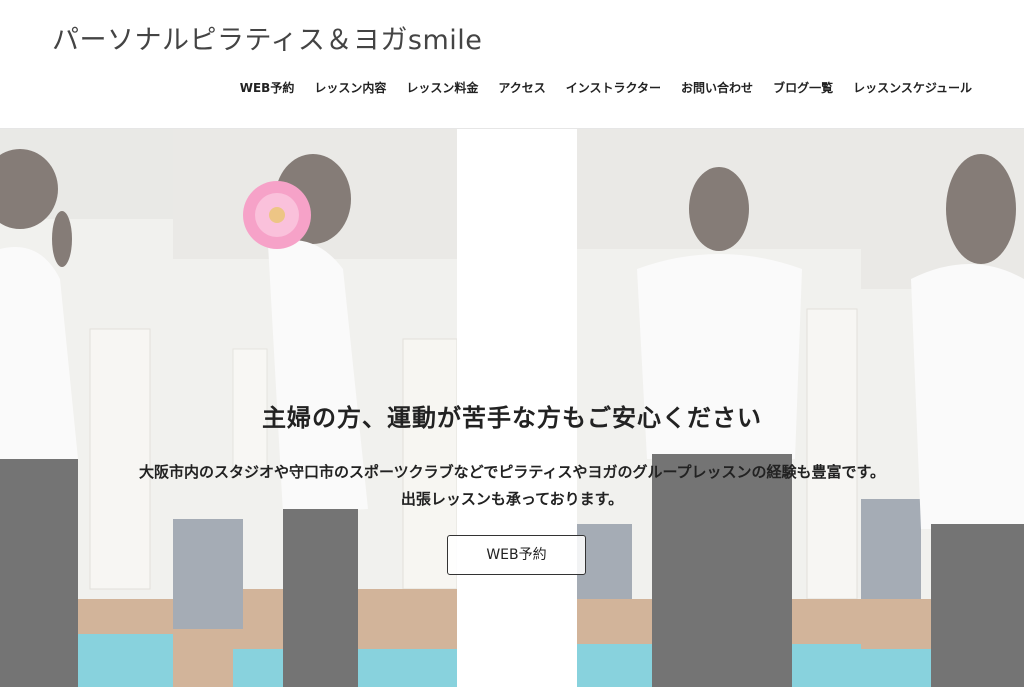 The width and height of the screenshot is (1024, 687). I want to click on web-reservation-button: WEB予約, so click(516, 555).